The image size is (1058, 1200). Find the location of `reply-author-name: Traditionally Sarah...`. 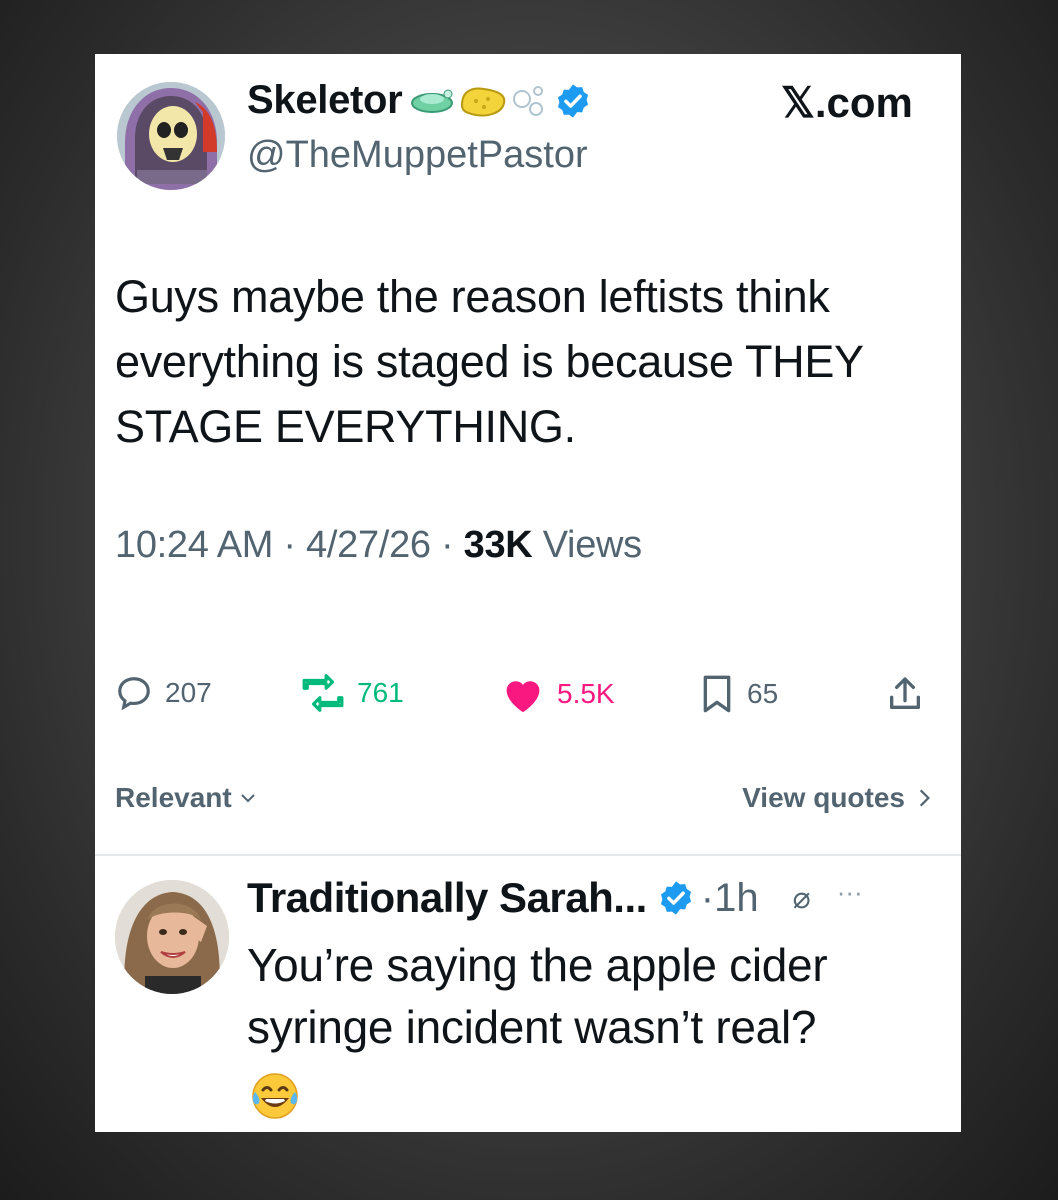

reply-author-name: Traditionally Sarah... is located at coordinates (447, 898).